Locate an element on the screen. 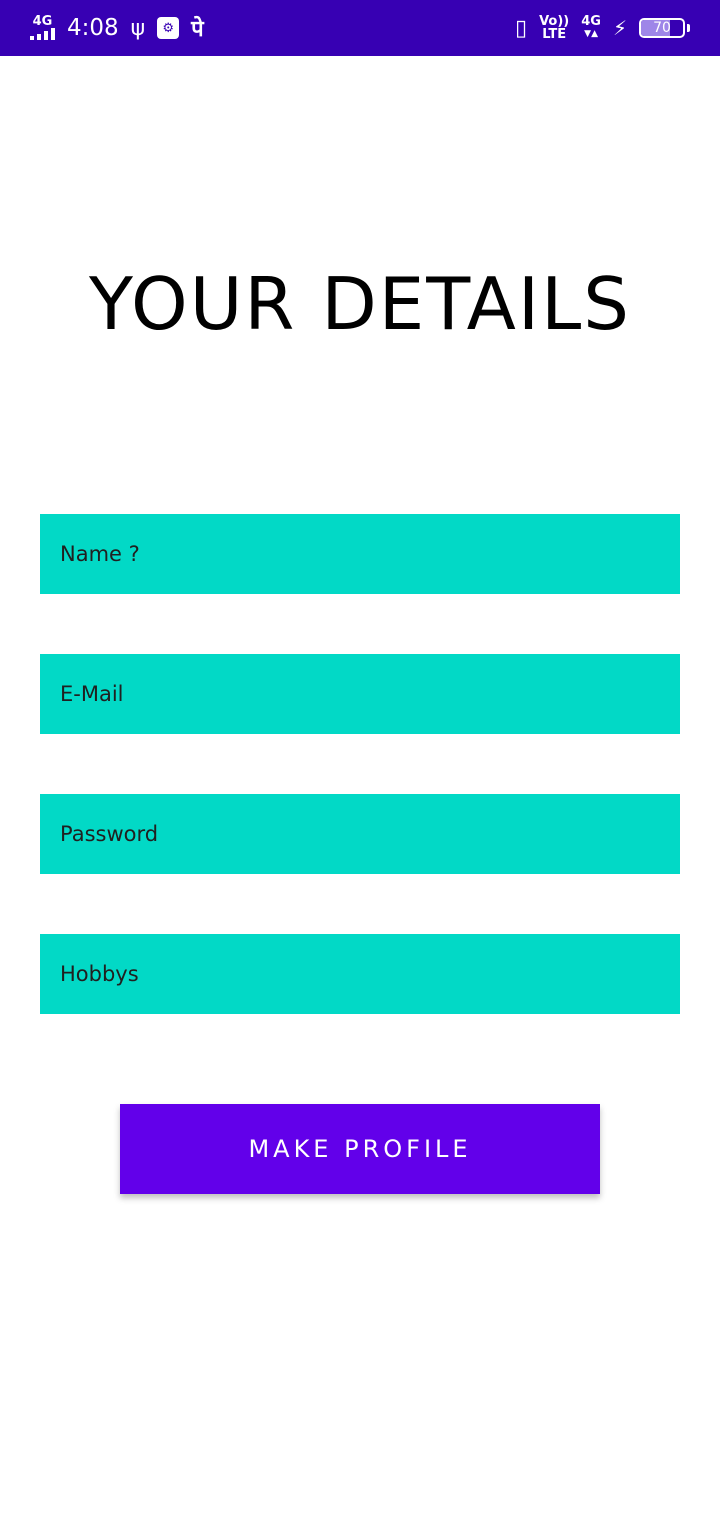 This screenshot has height=1520, width=720. network-type-left: 4G is located at coordinates (42, 21).